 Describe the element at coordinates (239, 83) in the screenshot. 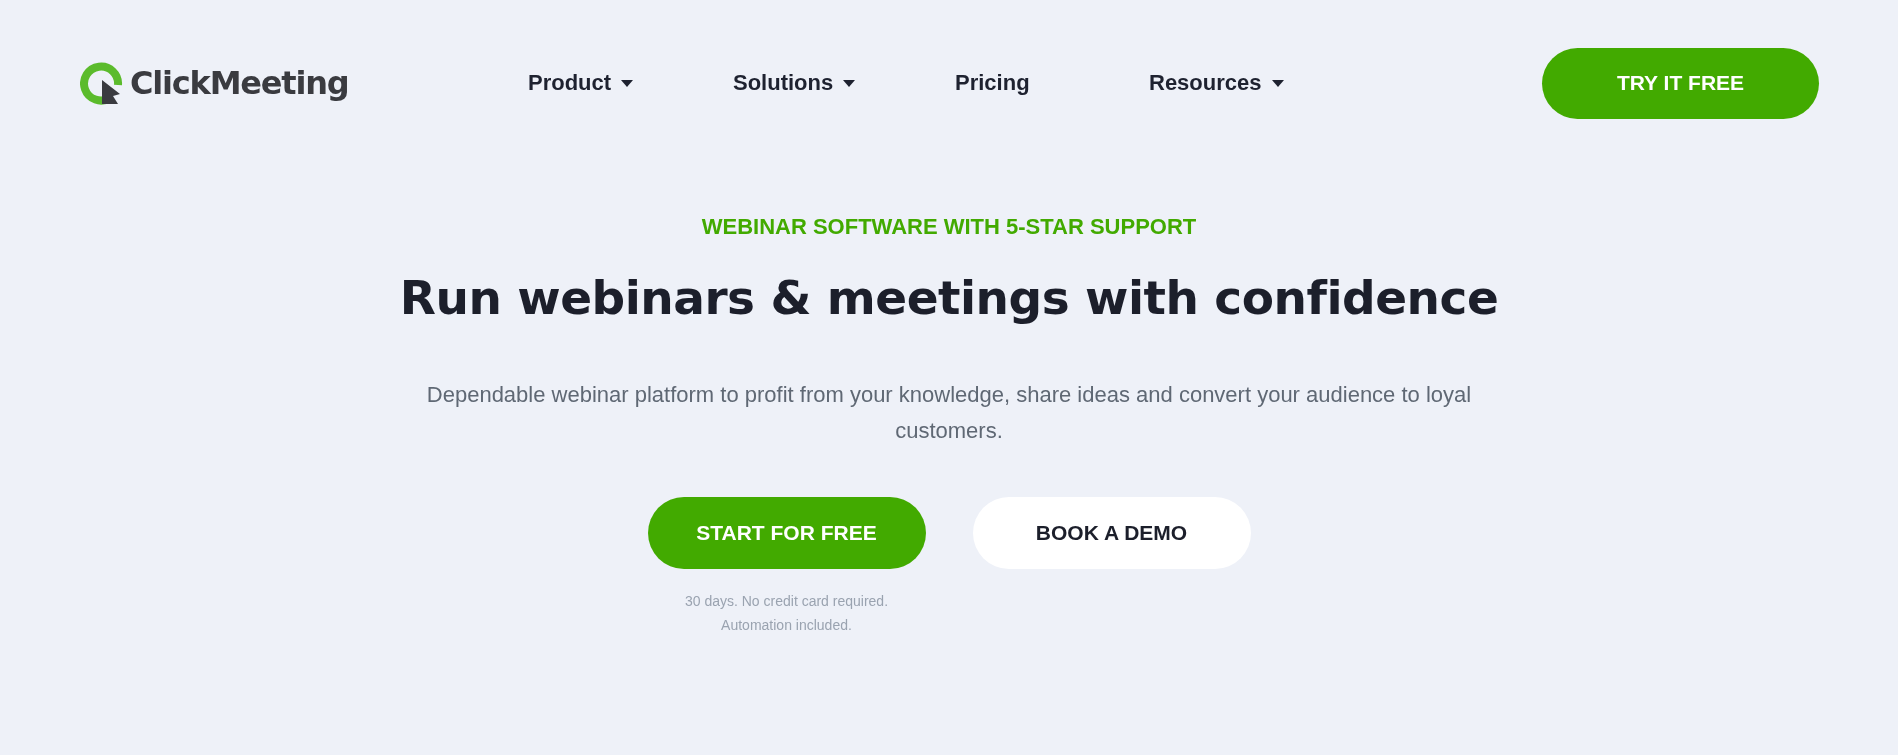

I see `logo-text: ClickMeeting` at that location.